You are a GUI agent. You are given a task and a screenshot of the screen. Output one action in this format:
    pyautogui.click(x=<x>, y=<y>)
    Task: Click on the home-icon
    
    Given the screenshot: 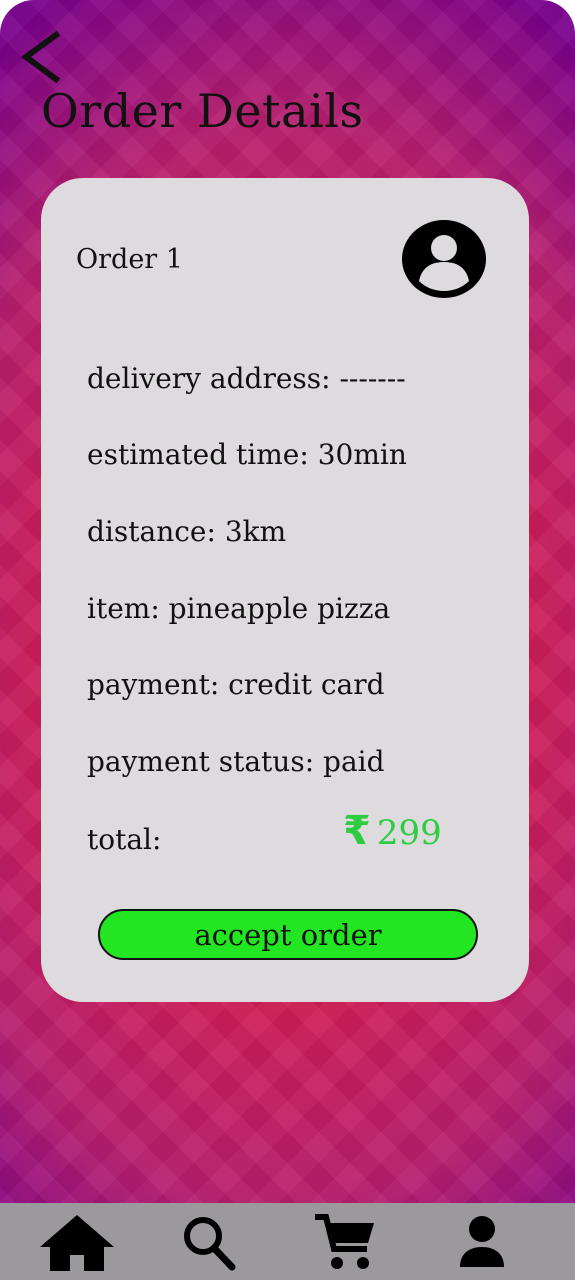 What is the action you would take?
    pyautogui.click(x=77, y=1243)
    